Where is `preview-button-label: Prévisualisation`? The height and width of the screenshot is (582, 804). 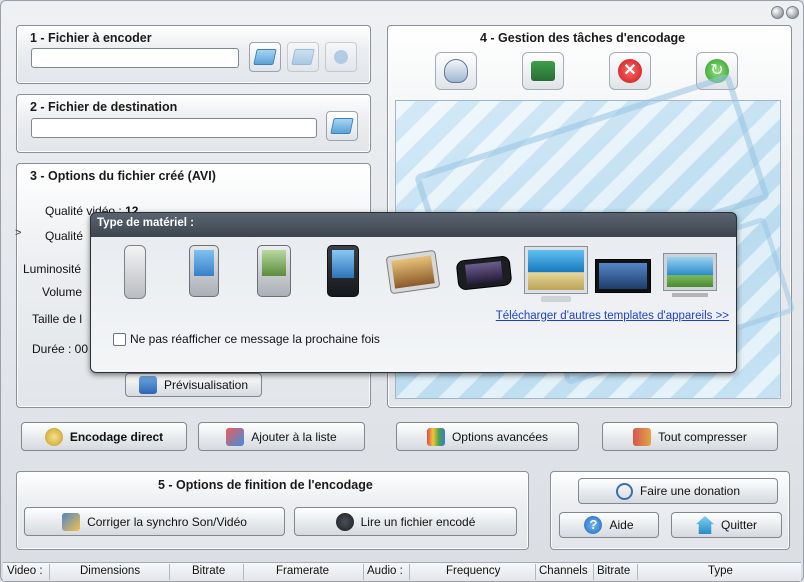
preview-button-label: Prévisualisation is located at coordinates (206, 385).